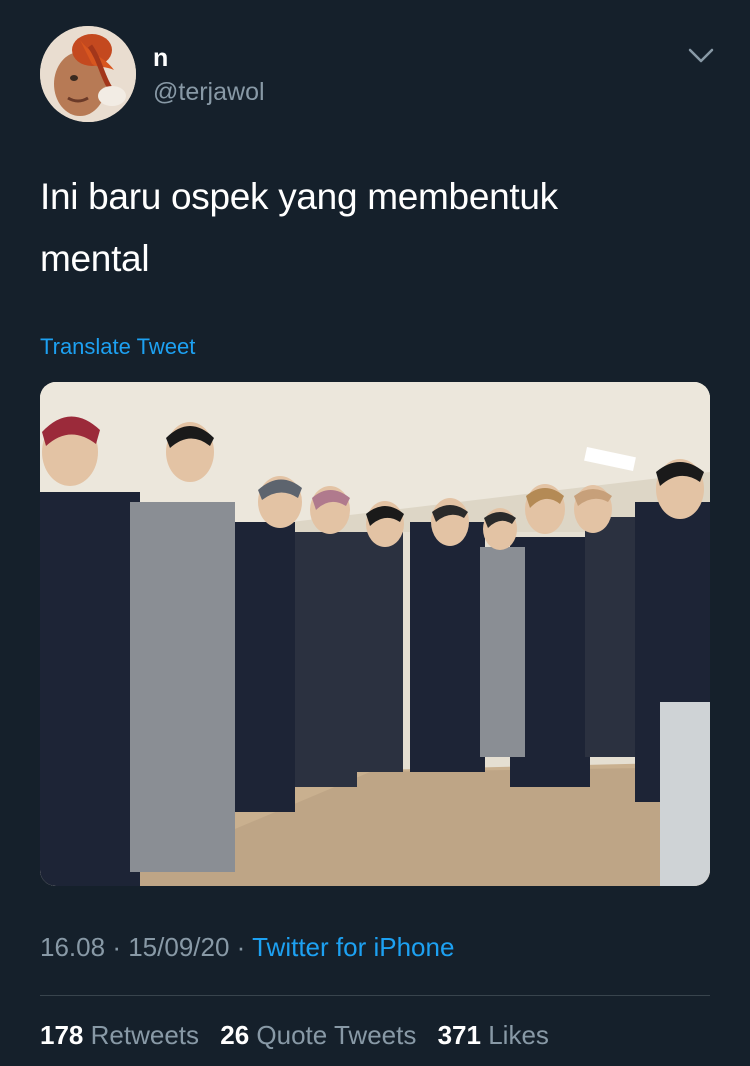 This screenshot has height=1066, width=750. What do you see at coordinates (179, 947) in the screenshot?
I see `tweet-date: 15/09/20` at bounding box center [179, 947].